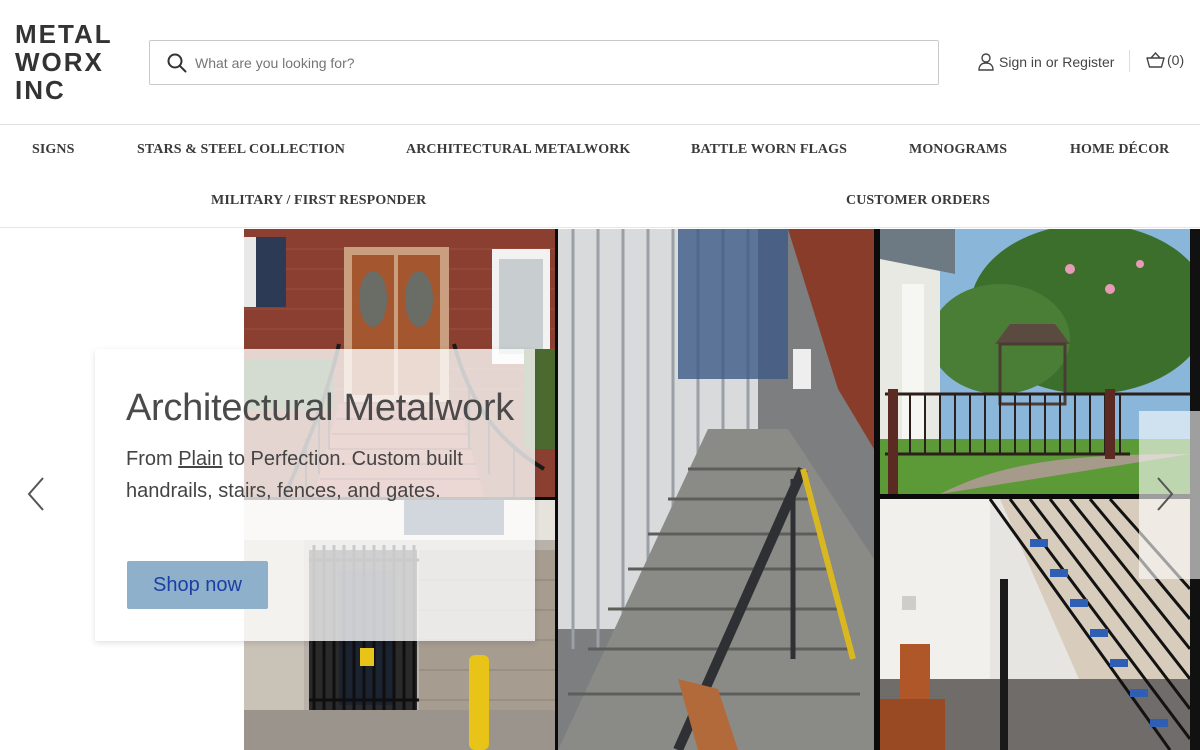 The width and height of the screenshot is (1200, 750). Describe the element at coordinates (37, 494) in the screenshot. I see `chevron-left-icon` at that location.